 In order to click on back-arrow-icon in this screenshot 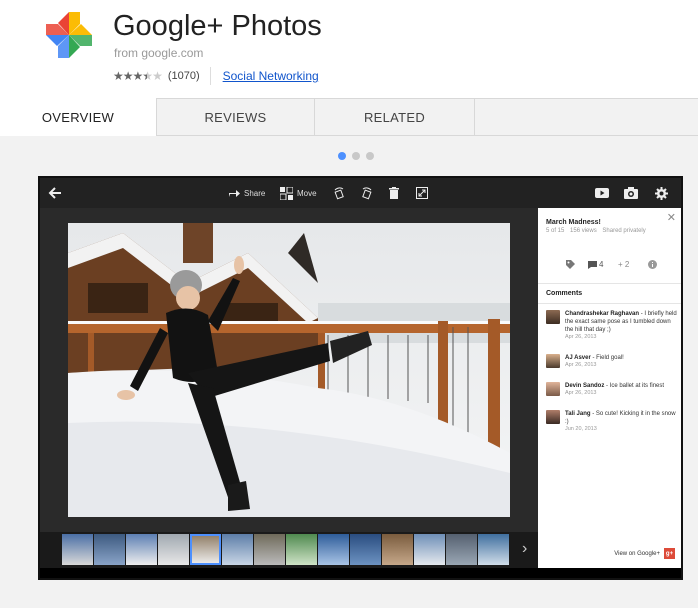, I will do `click(55, 193)`.